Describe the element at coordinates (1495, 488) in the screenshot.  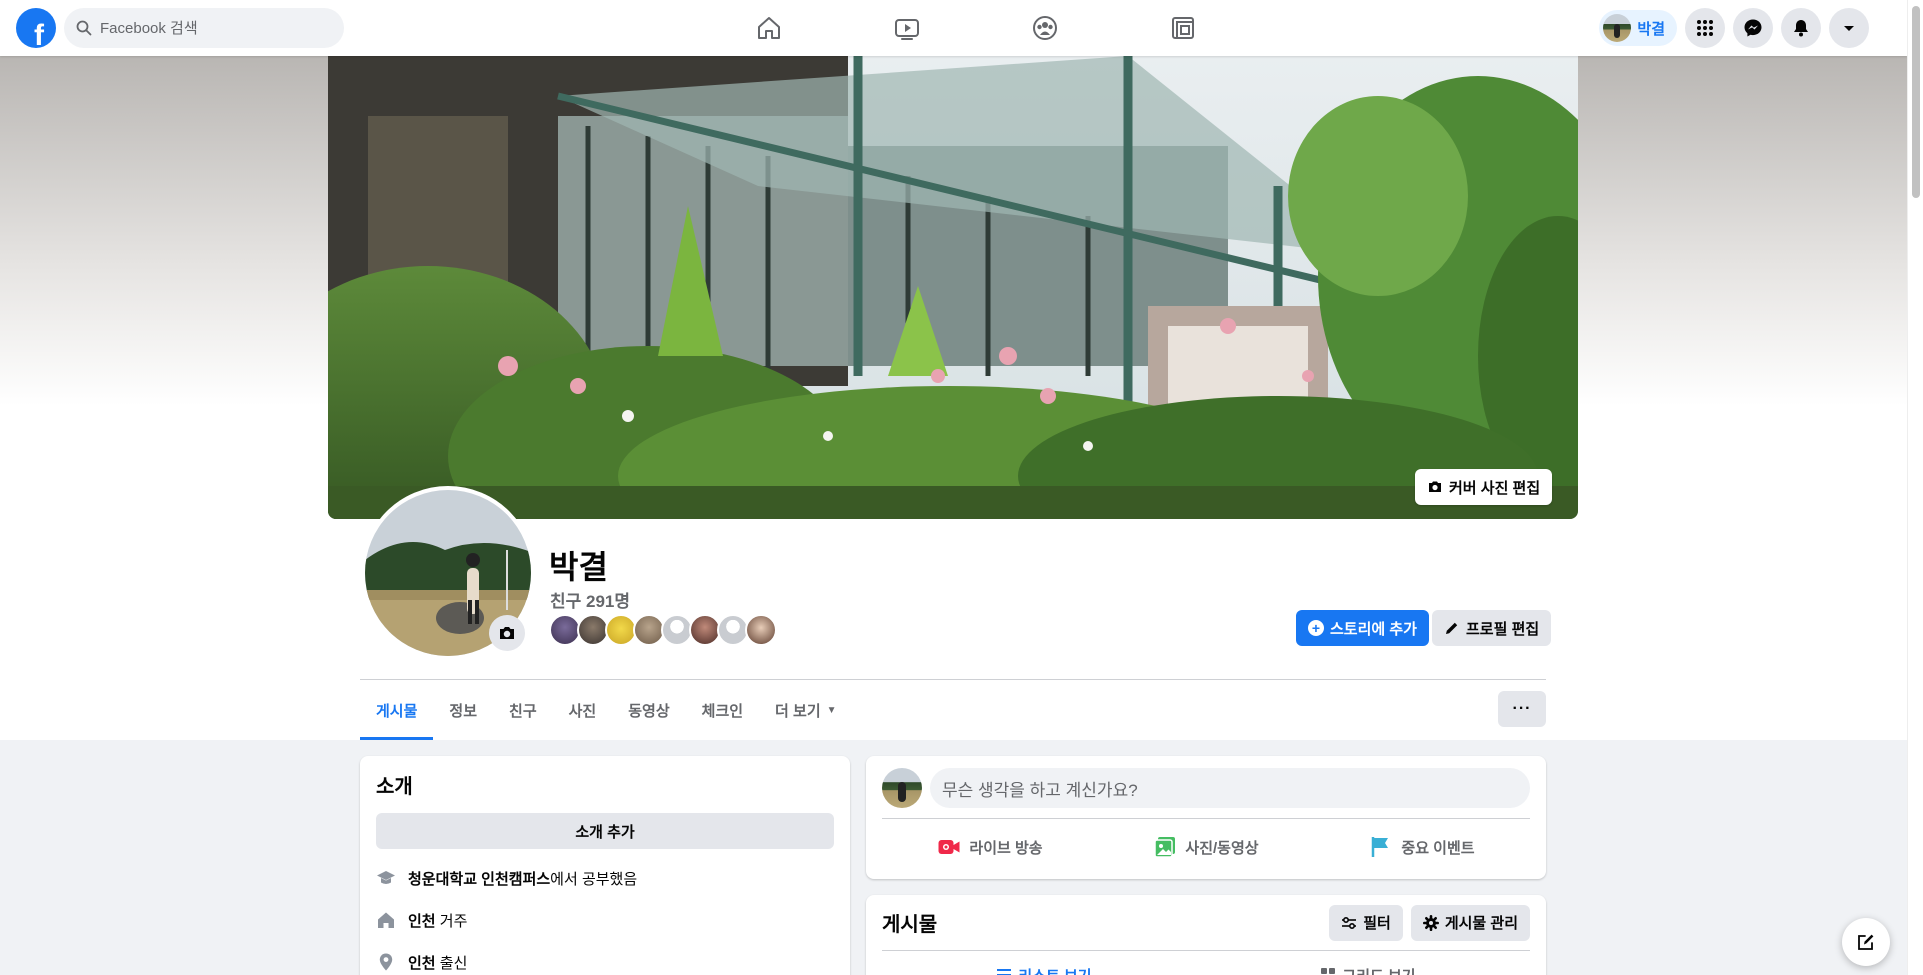
I see `edit-cover-photo-label: 커버 사진 편집` at that location.